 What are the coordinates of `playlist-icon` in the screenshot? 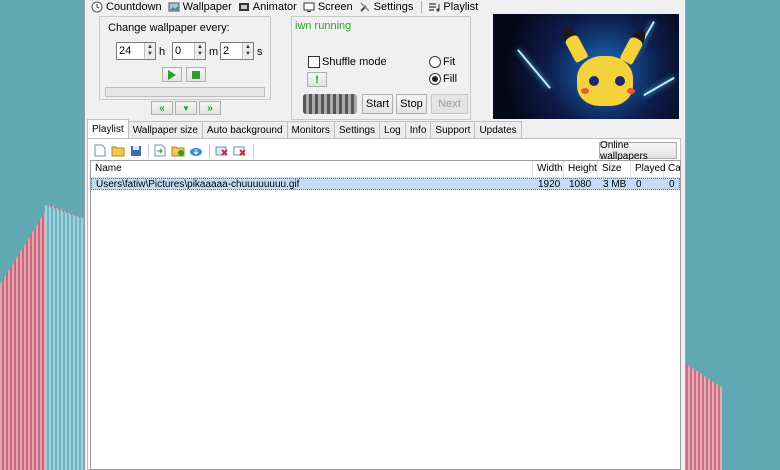 It's located at (434, 7).